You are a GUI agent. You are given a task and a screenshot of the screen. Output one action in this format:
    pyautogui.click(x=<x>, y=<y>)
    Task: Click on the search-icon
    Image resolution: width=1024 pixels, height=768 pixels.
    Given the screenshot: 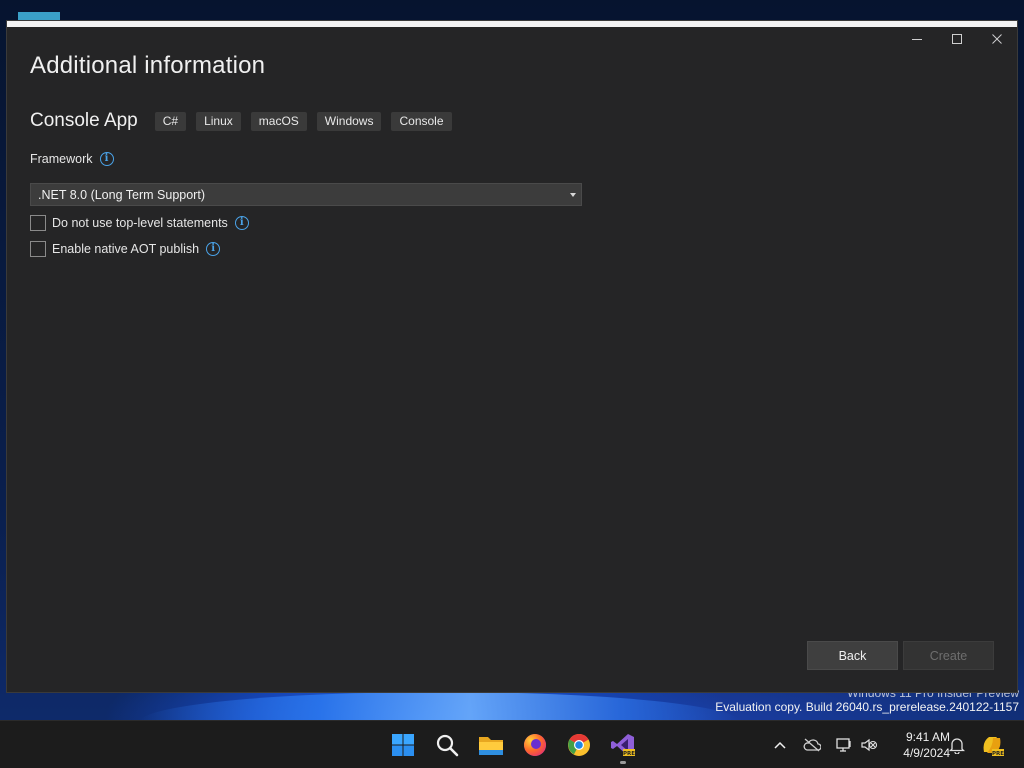 What is the action you would take?
    pyautogui.click(x=447, y=745)
    